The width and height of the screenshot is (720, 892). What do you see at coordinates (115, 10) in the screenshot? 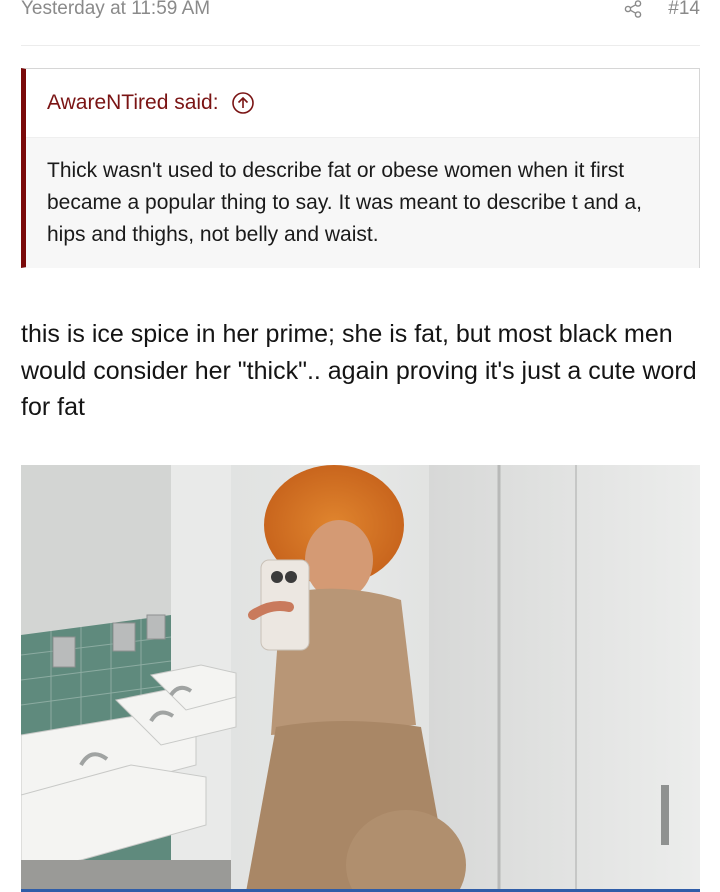
I see `post-timestamp: Yesterday at 11:59 AM` at bounding box center [115, 10].